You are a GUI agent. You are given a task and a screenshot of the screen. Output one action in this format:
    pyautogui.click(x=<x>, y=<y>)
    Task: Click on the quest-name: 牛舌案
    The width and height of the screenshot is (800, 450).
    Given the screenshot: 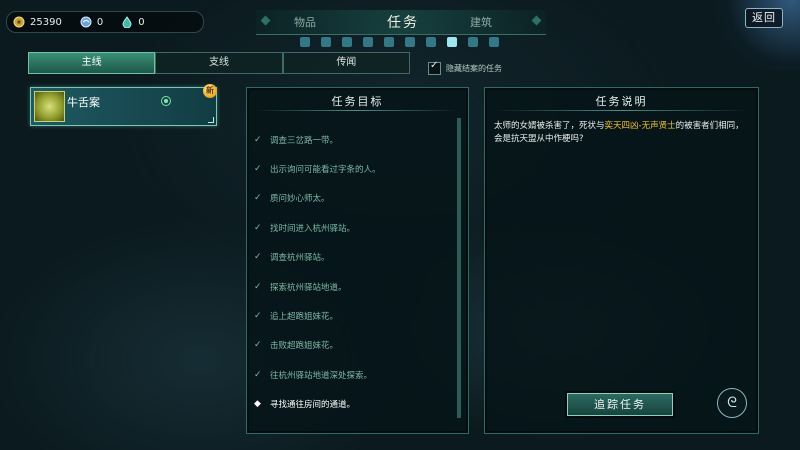 What is the action you would take?
    pyautogui.click(x=83, y=102)
    